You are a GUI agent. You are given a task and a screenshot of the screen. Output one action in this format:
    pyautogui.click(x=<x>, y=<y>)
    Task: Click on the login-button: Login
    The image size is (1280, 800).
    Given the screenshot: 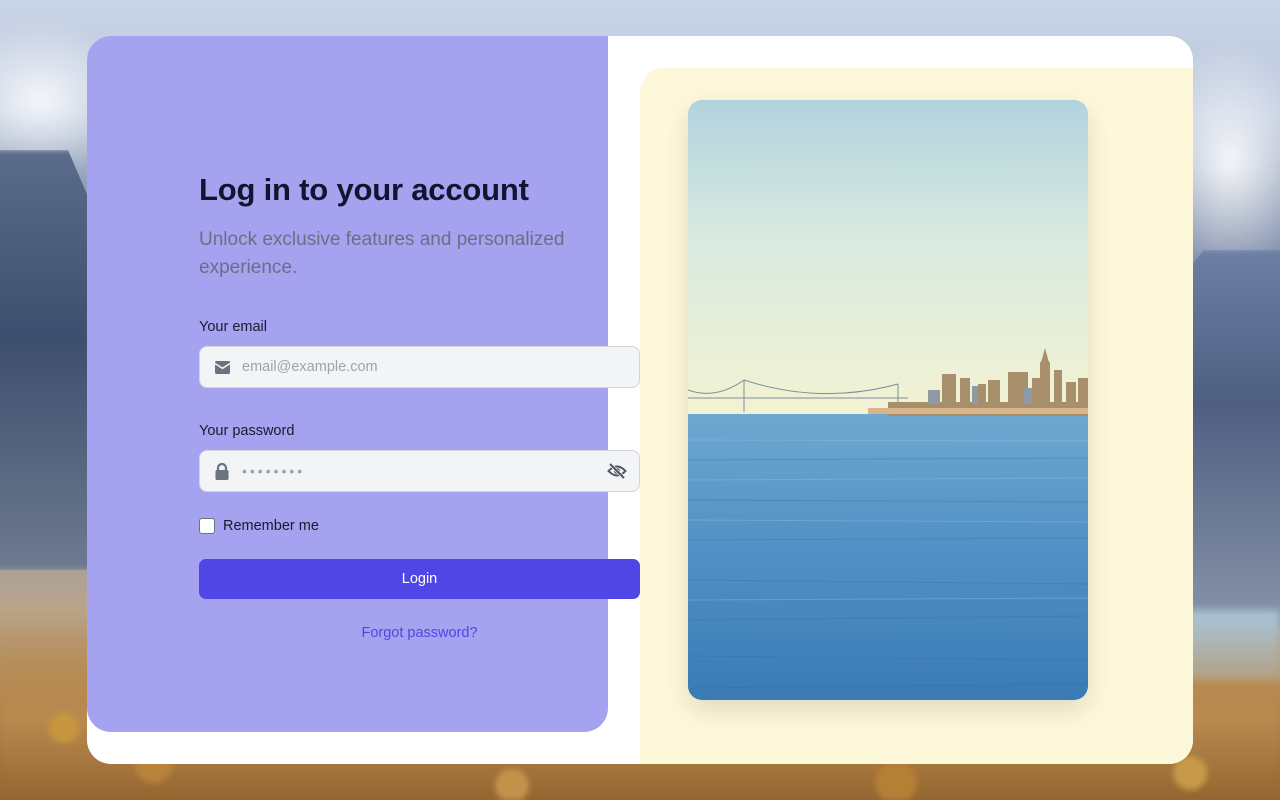 What is the action you would take?
    pyautogui.click(x=419, y=579)
    